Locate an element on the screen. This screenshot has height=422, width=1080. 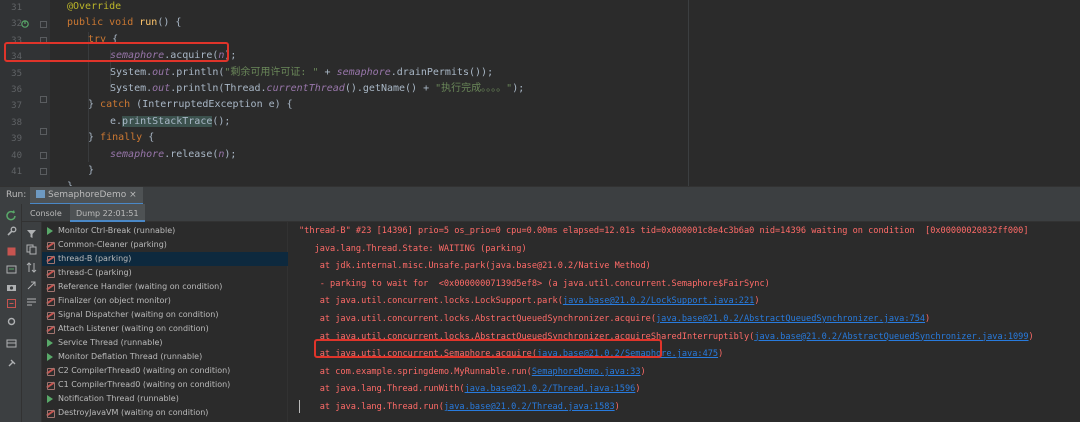
code-token: .release( is located at coordinates (191, 154).